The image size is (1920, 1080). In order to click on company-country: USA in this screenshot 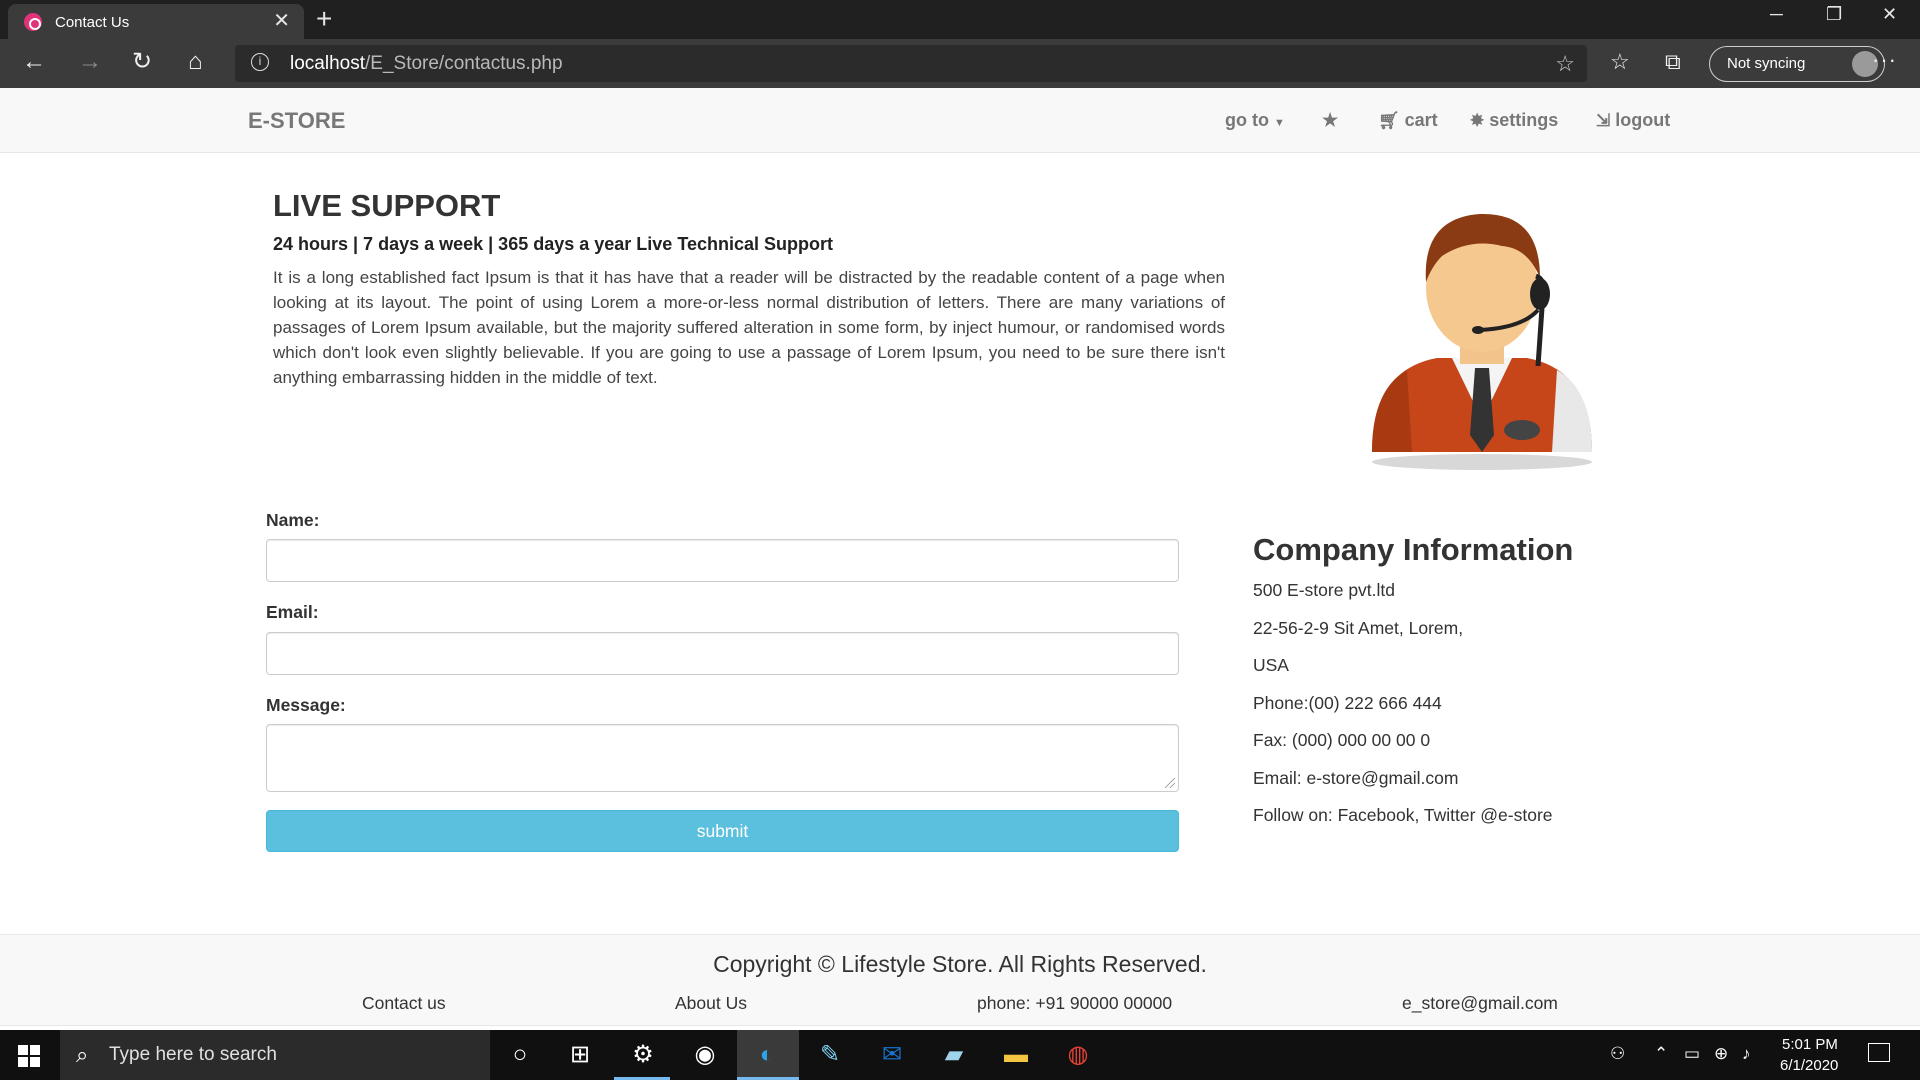, I will do `click(1271, 665)`.